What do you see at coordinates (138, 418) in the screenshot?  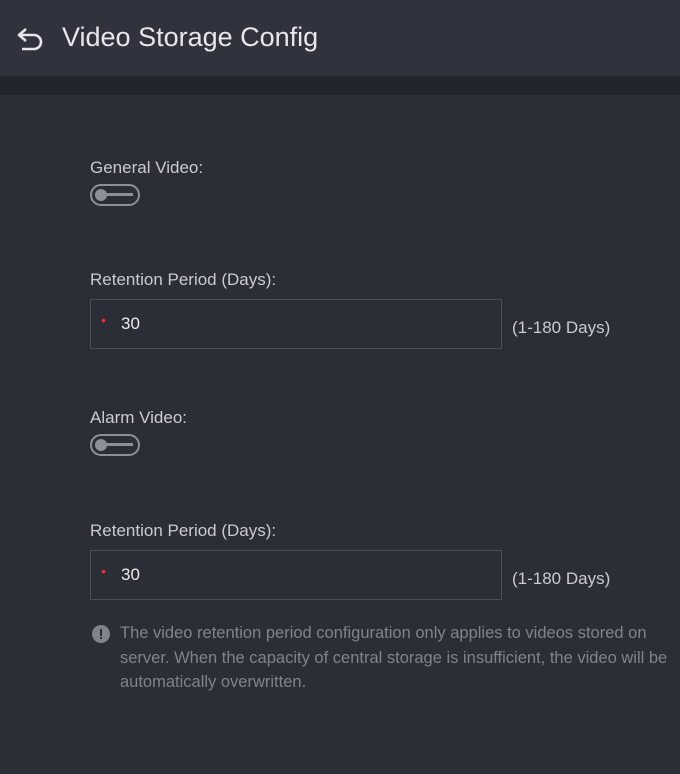 I see `alarm-video-label: Alarm Video:` at bounding box center [138, 418].